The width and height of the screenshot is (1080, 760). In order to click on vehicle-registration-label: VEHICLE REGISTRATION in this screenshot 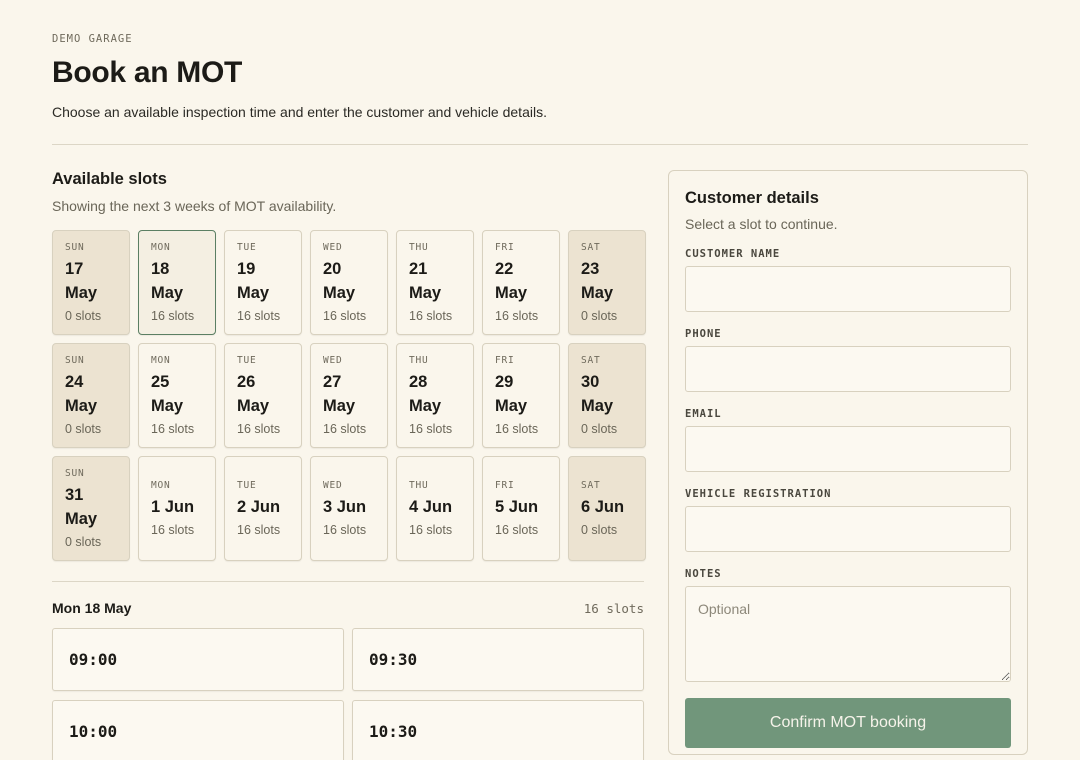, I will do `click(758, 494)`.